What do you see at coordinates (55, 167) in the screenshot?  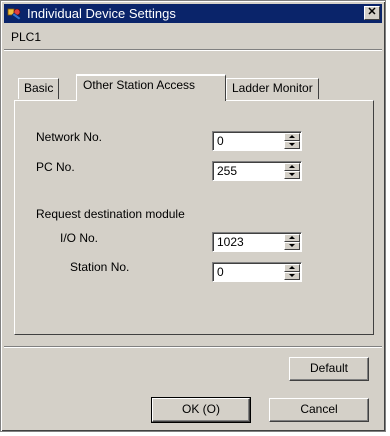 I see `pc-no-label: PC No.` at bounding box center [55, 167].